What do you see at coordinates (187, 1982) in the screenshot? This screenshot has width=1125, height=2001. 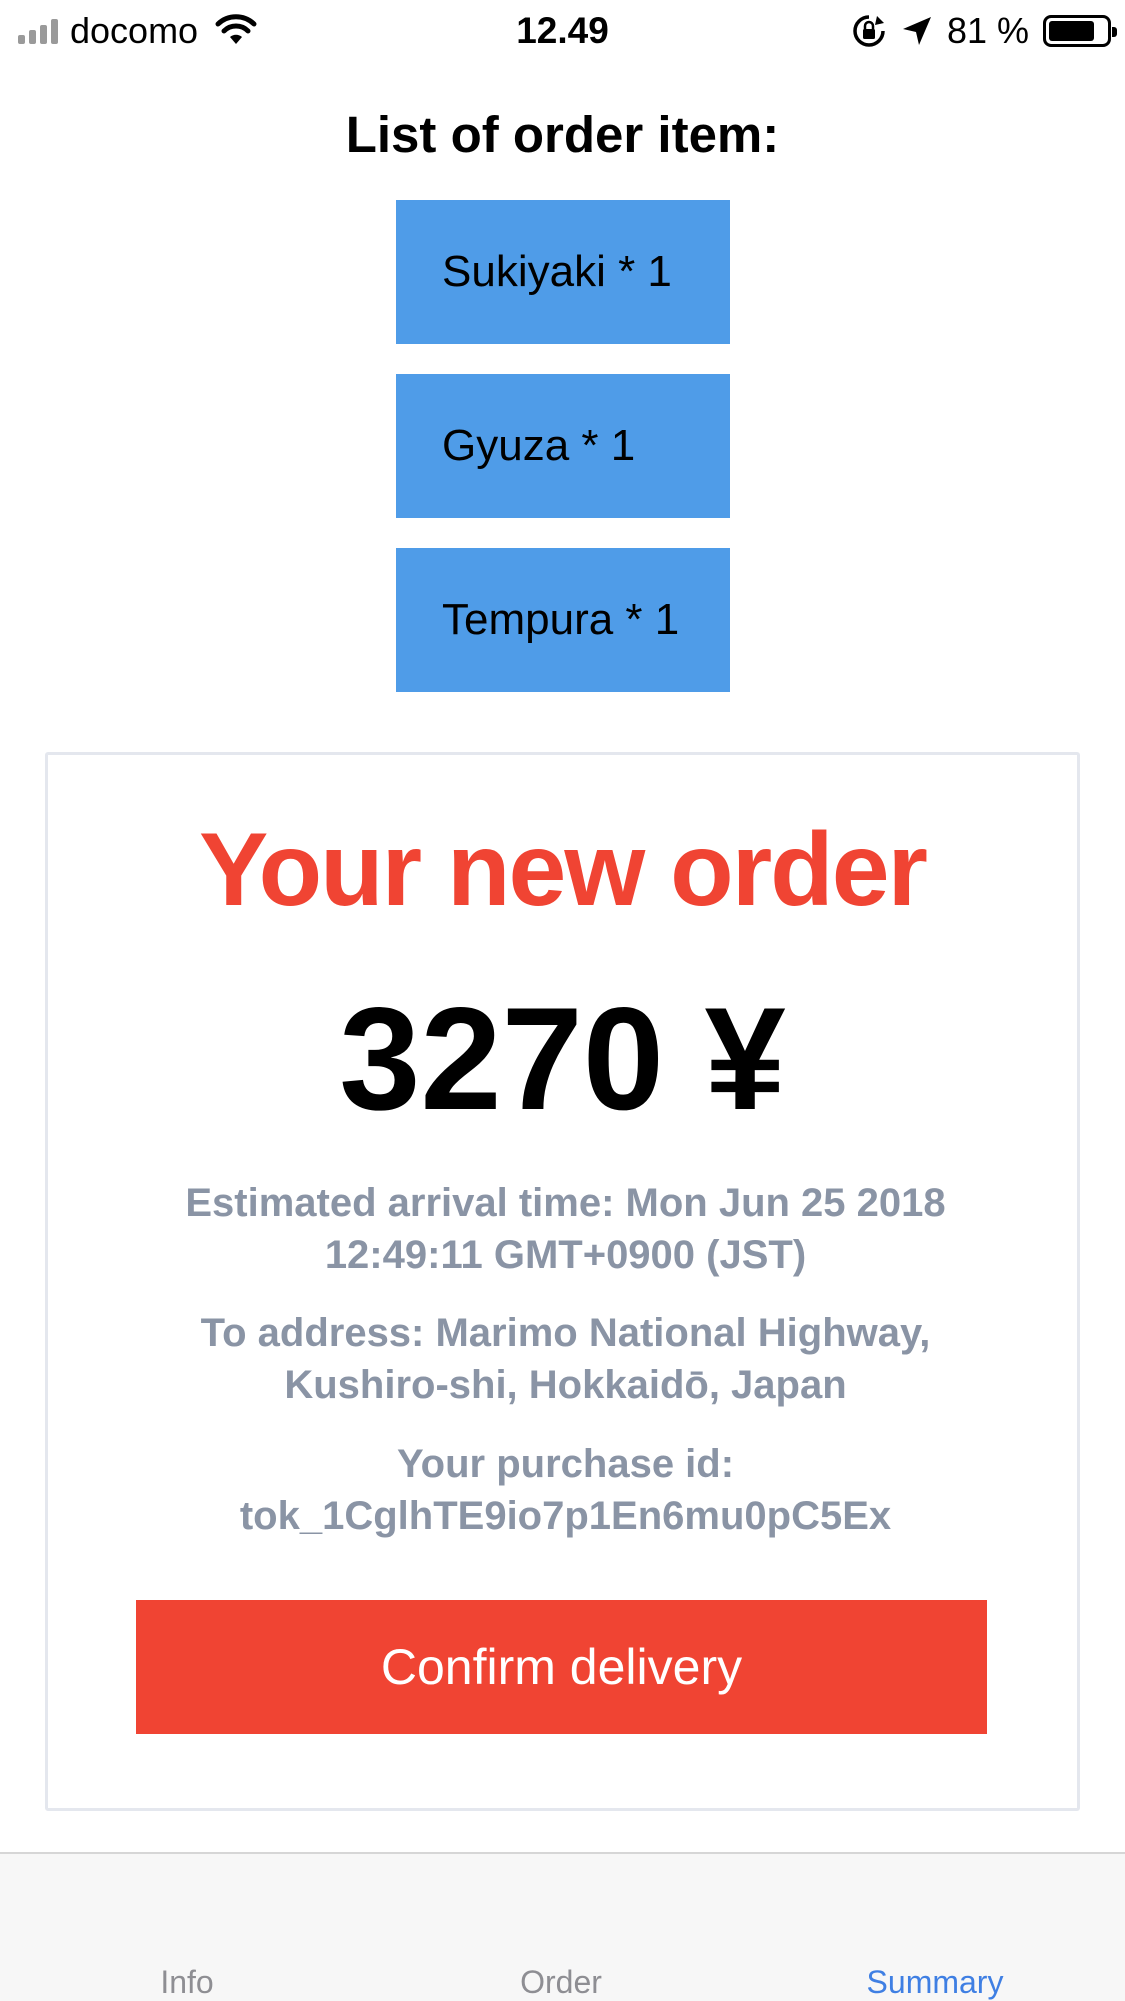 I see `tab-info: Info` at bounding box center [187, 1982].